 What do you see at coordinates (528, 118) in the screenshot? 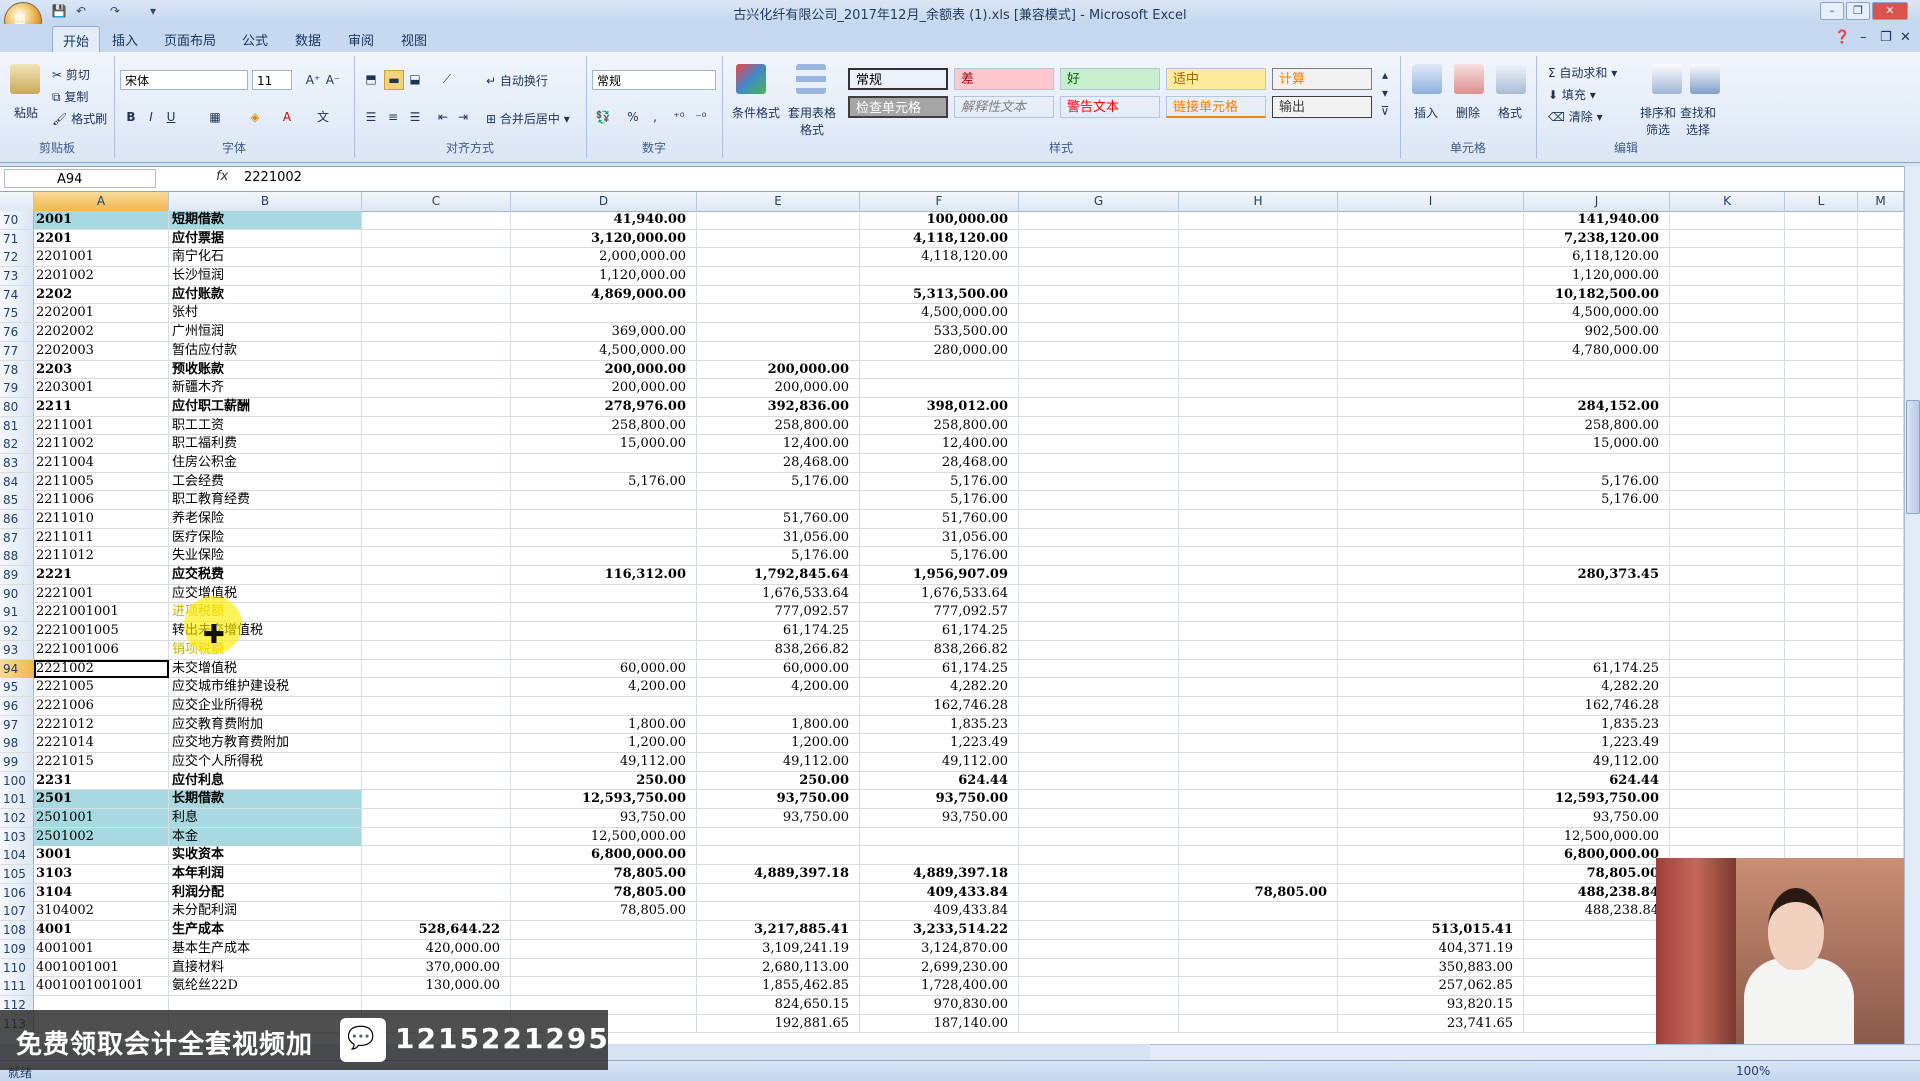
I see `merge-center-button: ⊞ 合并后居中 ▾` at bounding box center [528, 118].